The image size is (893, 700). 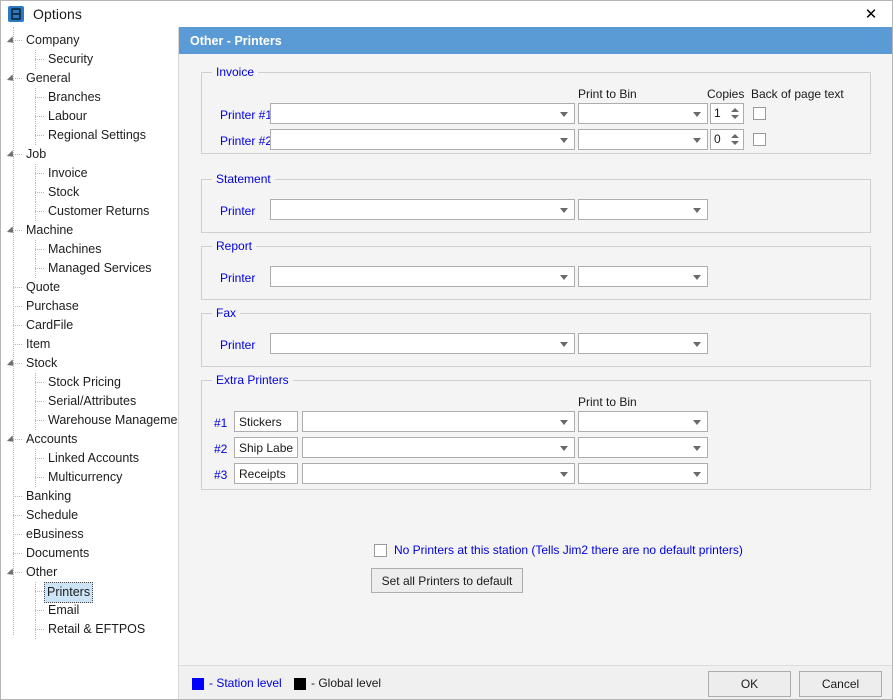 I want to click on sidebar-item-company: Company, so click(x=89, y=40).